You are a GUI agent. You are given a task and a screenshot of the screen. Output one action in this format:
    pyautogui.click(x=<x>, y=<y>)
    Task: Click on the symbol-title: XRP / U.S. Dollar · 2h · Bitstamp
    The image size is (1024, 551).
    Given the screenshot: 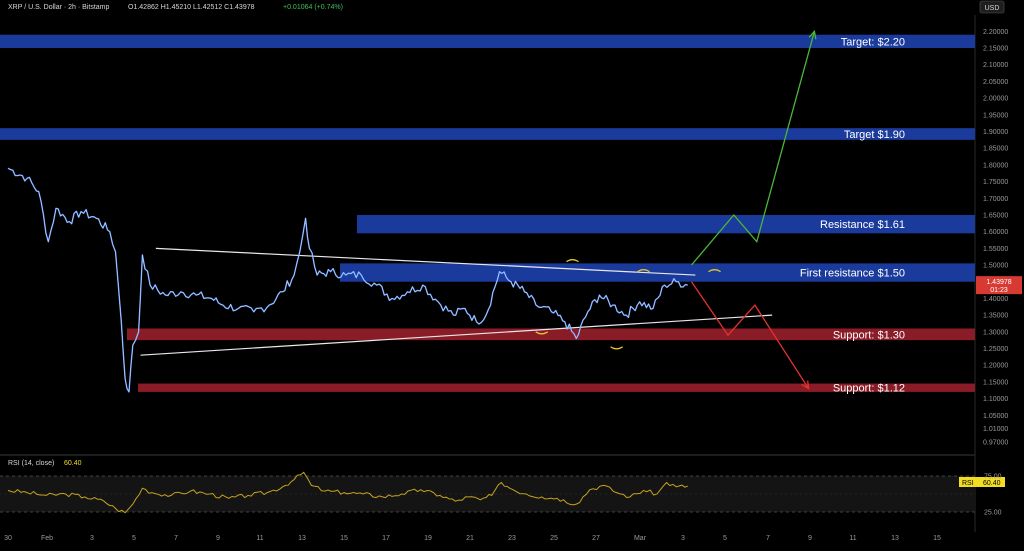 What is the action you would take?
    pyautogui.click(x=59, y=7)
    